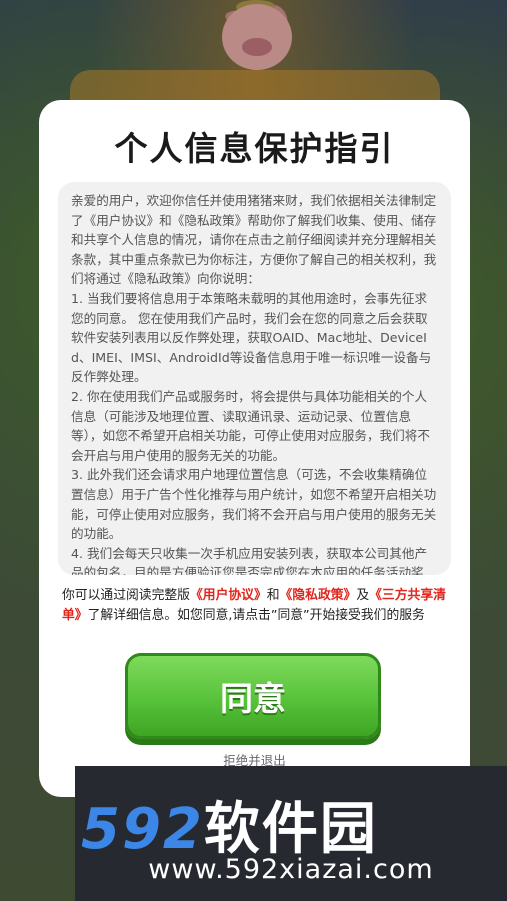 The height and width of the screenshot is (901, 507). Describe the element at coordinates (273, 595) in the screenshot. I see `notice-and: 和` at that location.